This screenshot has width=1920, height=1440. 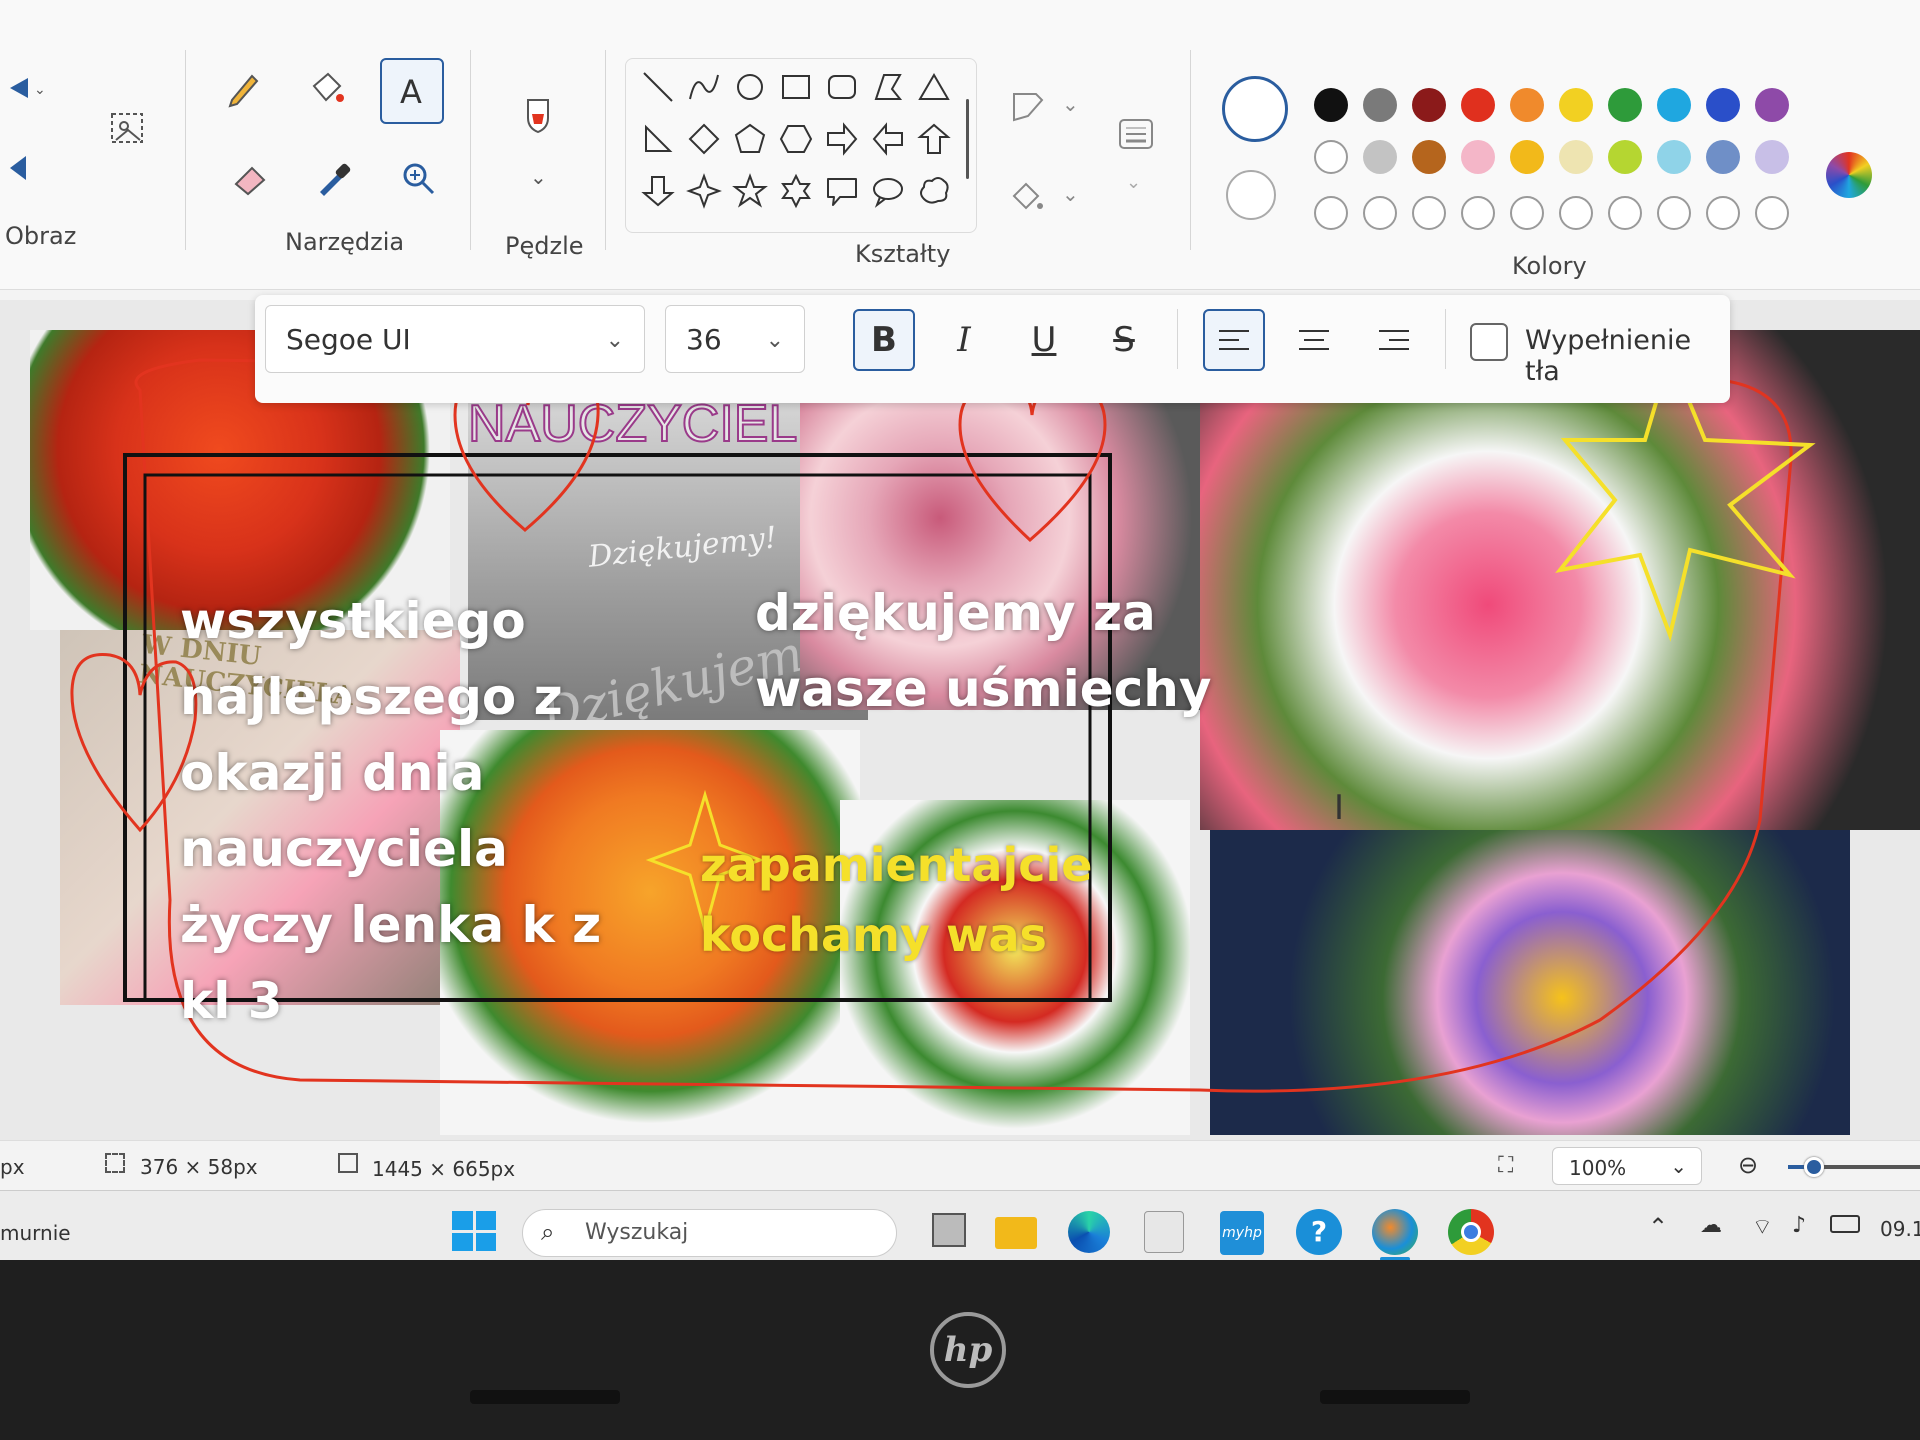 What do you see at coordinates (1505, 1165) in the screenshot?
I see `fit-screen-icon: ⛶` at bounding box center [1505, 1165].